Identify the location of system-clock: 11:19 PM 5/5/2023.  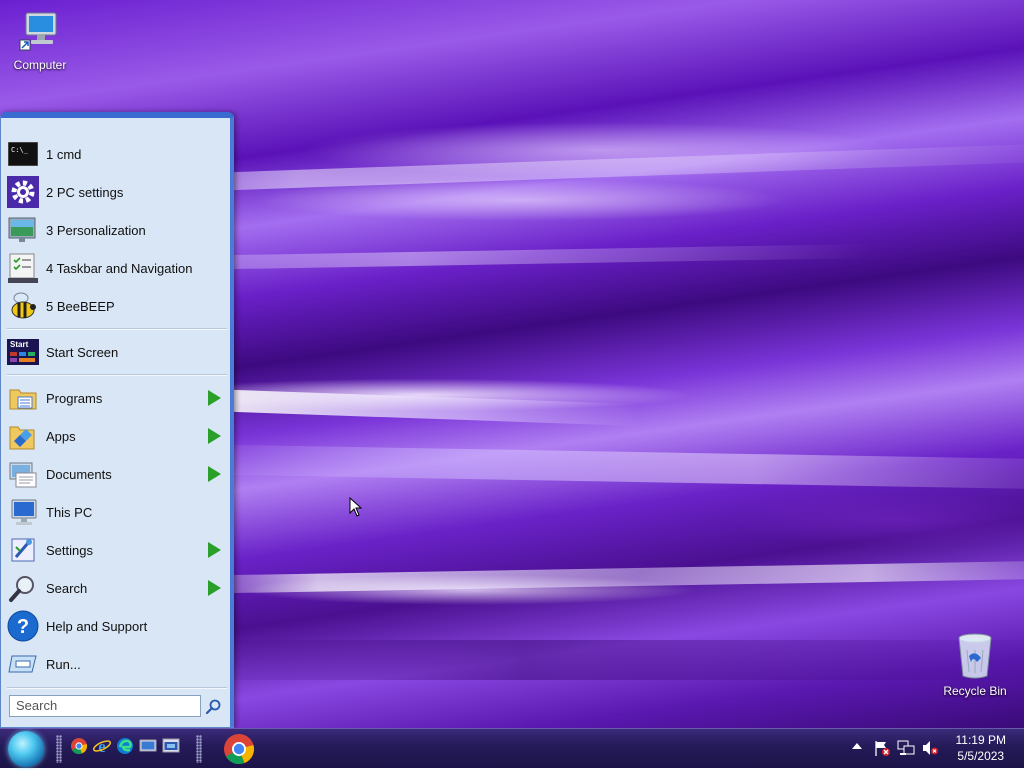
(981, 748).